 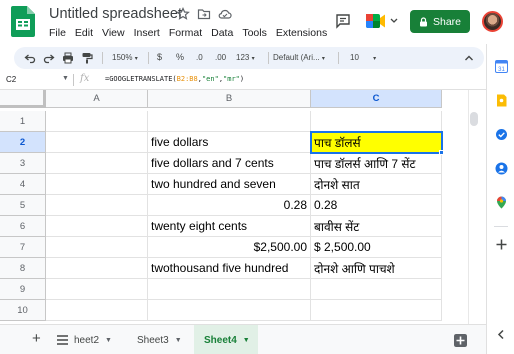 I want to click on cell-c6: बावीस सेंट, so click(x=376, y=226).